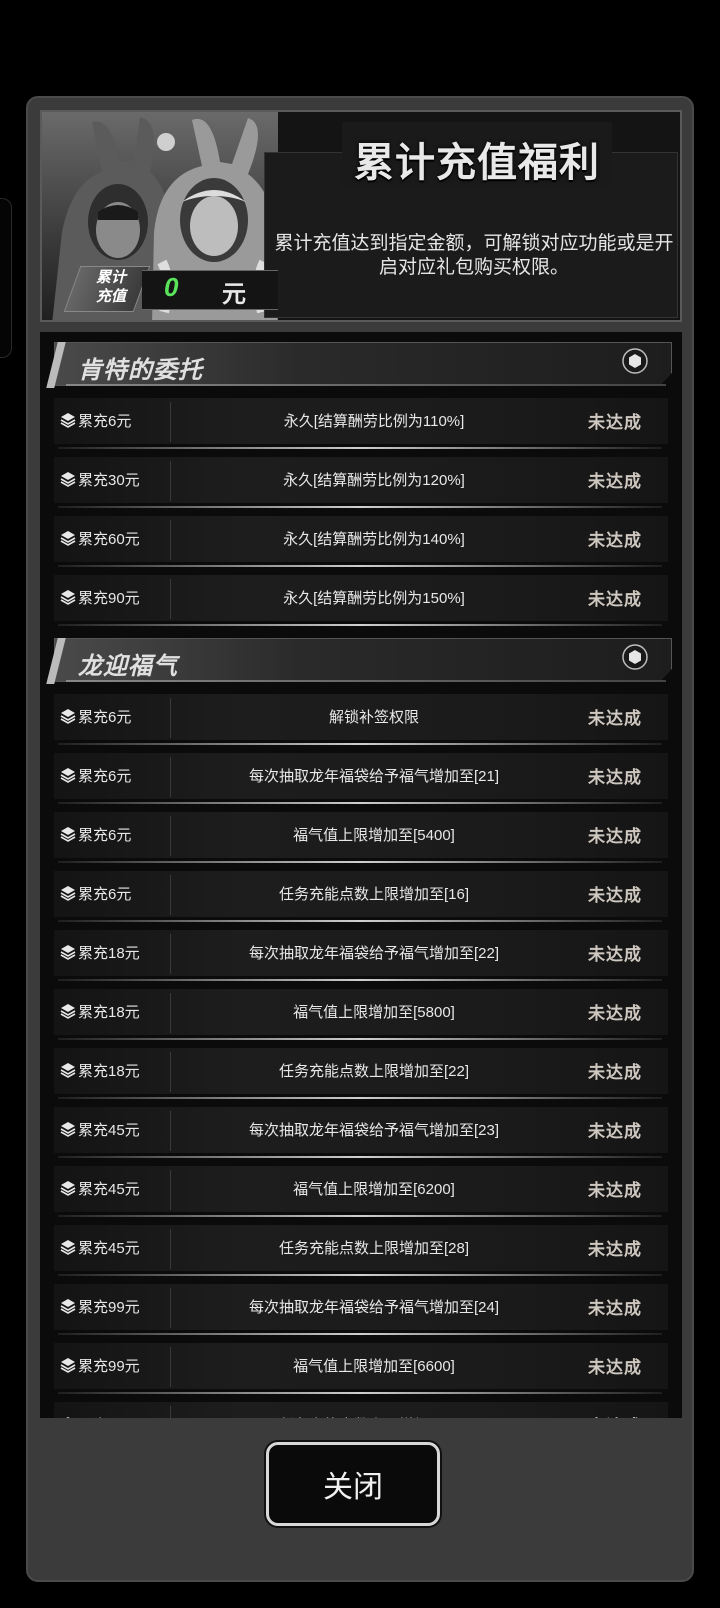 Image resolution: width=720 pixels, height=1608 pixels. Describe the element at coordinates (477, 163) in the screenshot. I see `page-title: 累计充值福利` at that location.